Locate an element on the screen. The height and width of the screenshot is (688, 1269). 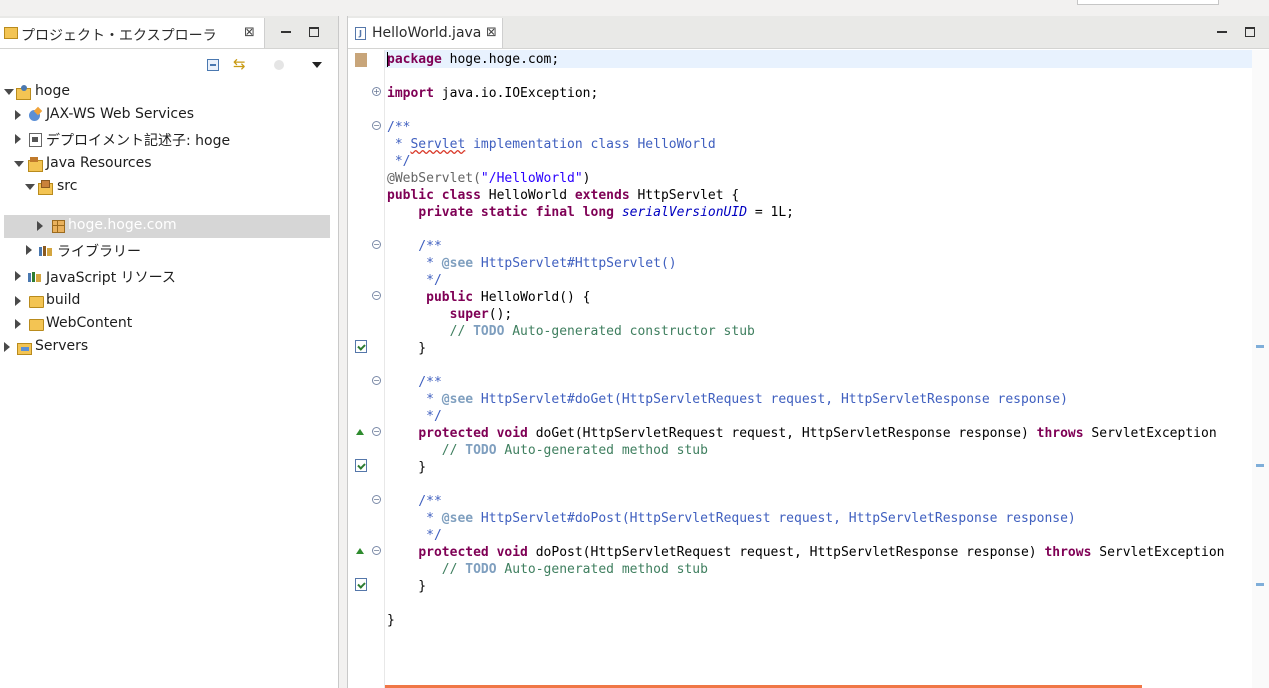
tree-item-hoge-hoge-com-selected: hoge.hoge.com is located at coordinates (167, 226).